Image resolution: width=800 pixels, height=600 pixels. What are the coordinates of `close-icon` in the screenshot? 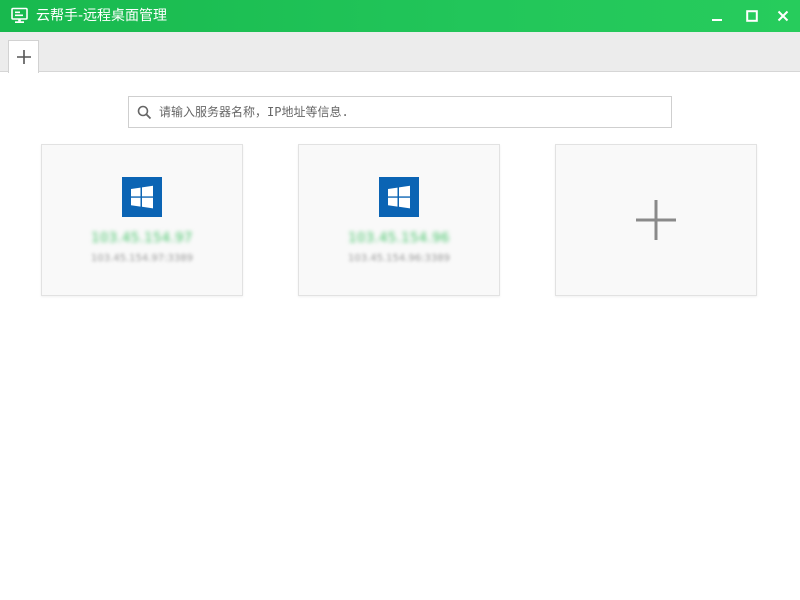 It's located at (783, 16).